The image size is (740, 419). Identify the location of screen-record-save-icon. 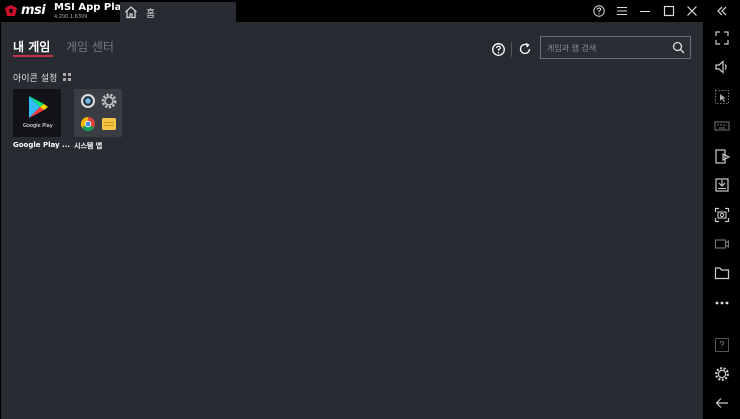
(722, 185).